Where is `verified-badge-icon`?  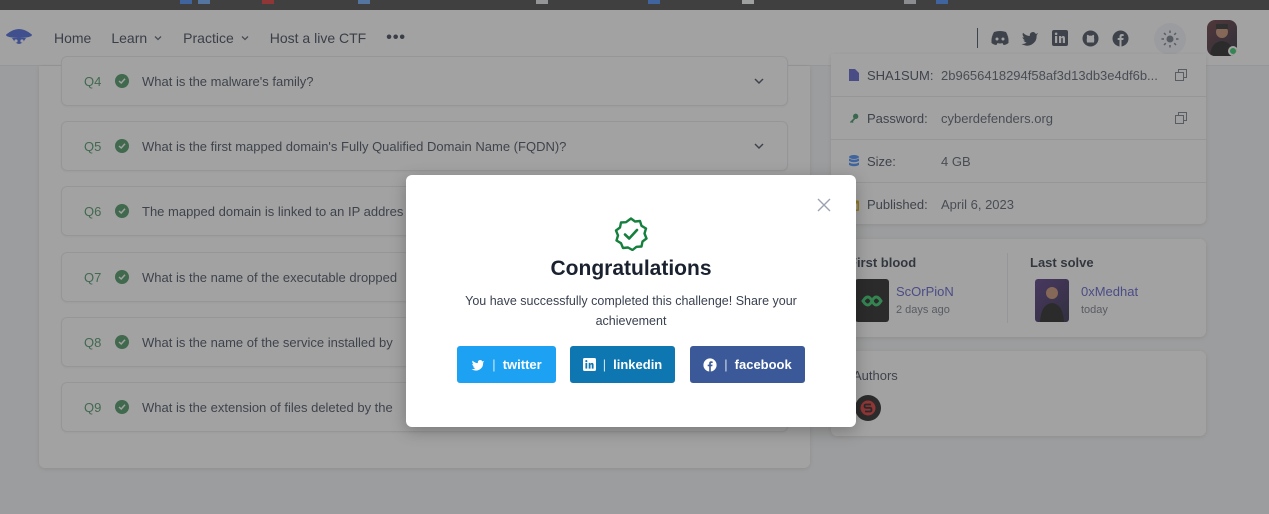 verified-badge-icon is located at coordinates (631, 234).